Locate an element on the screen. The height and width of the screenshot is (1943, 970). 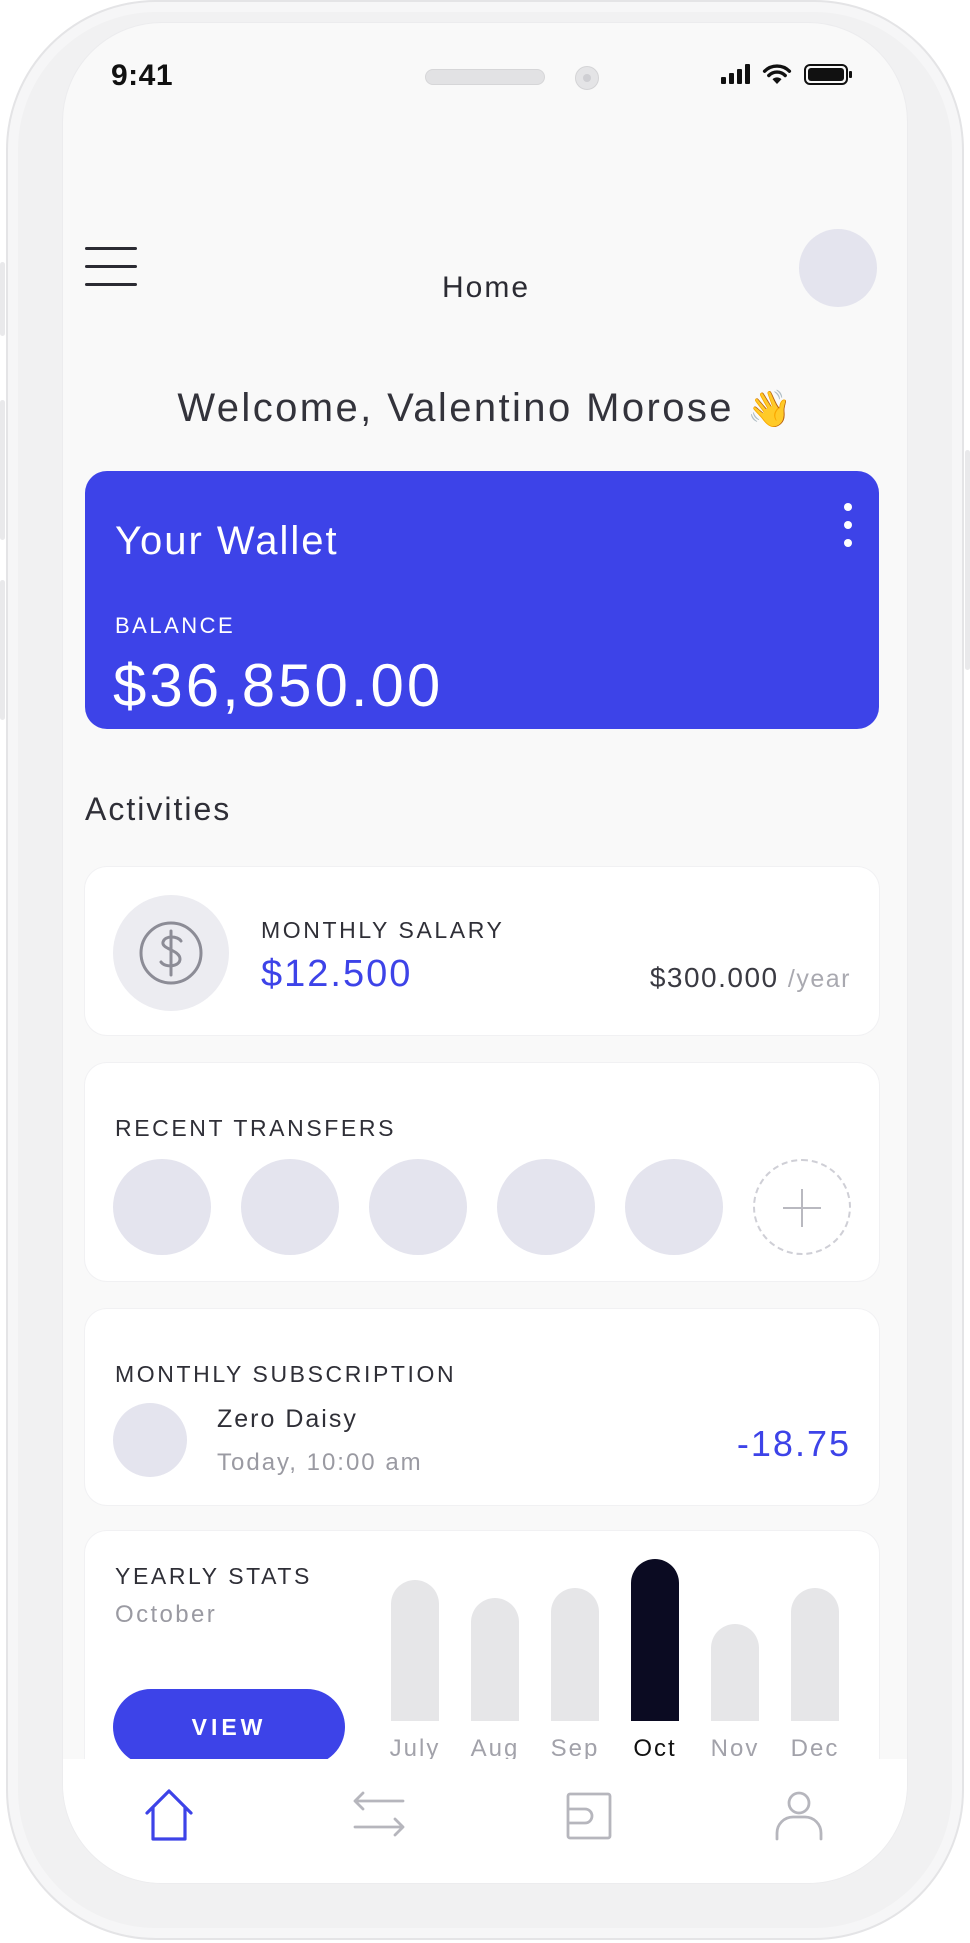
subscription-amount: -18.75 is located at coordinates (793, 1443).